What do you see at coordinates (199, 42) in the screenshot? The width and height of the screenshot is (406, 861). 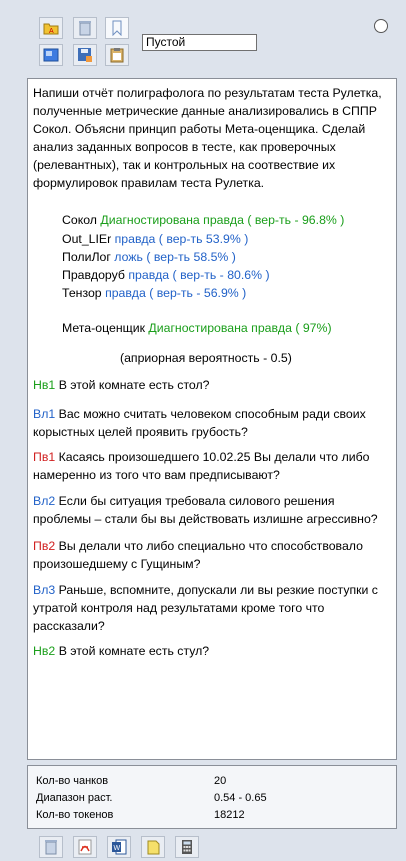 I see `preset-select: Пустой` at bounding box center [199, 42].